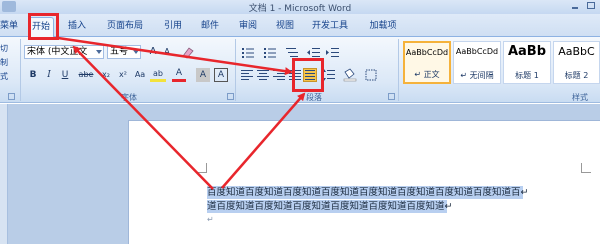  I want to click on arrow-text-to-home, so click(143, 117).